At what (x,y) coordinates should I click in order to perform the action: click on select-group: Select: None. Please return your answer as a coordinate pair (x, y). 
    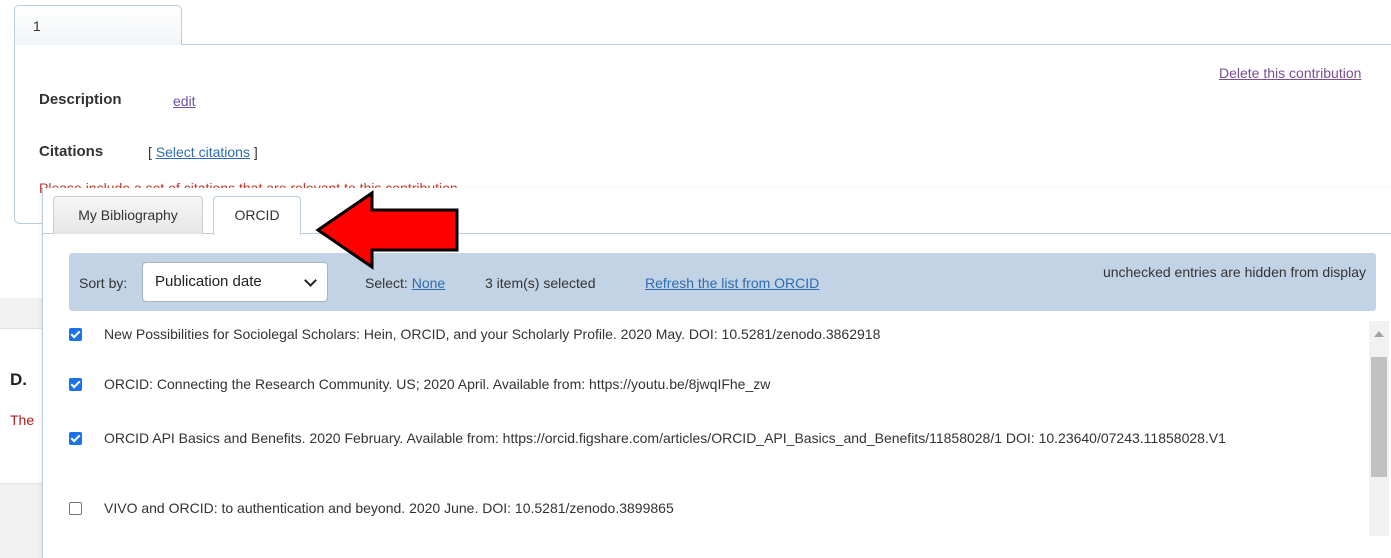
    Looking at the image, I should click on (405, 283).